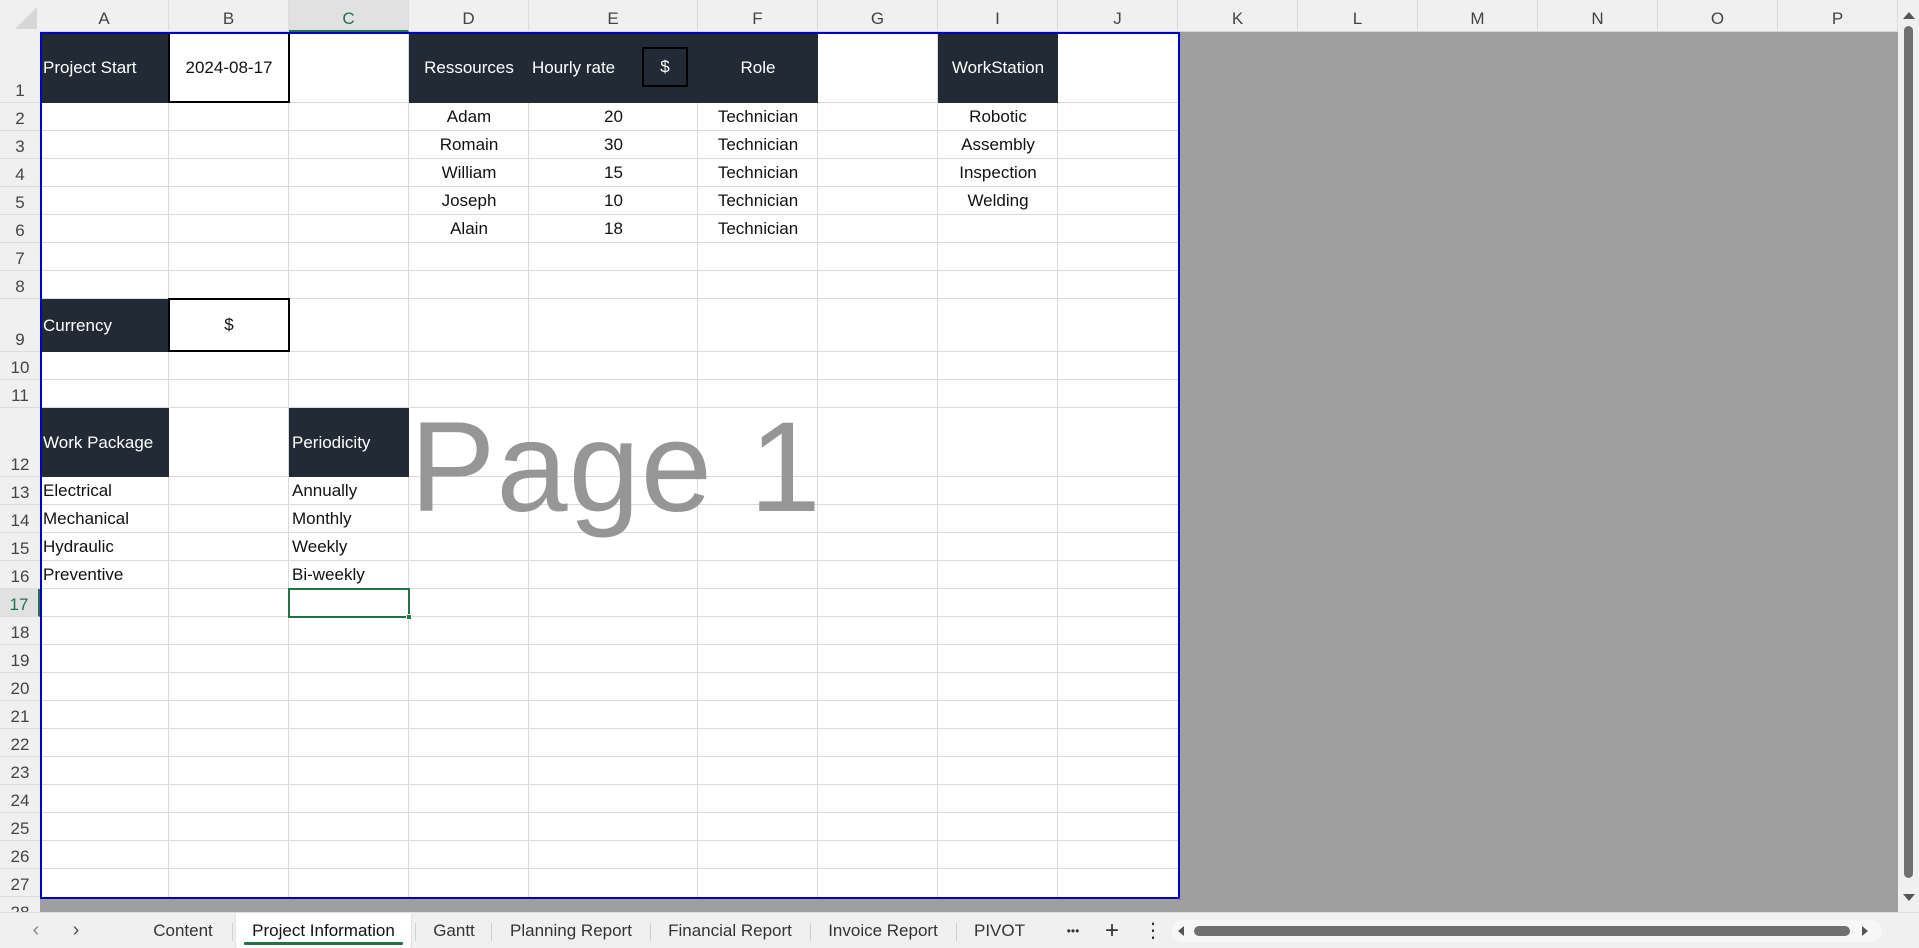 This screenshot has height=948, width=1919. I want to click on resource-name-cell: Adam, so click(469, 117).